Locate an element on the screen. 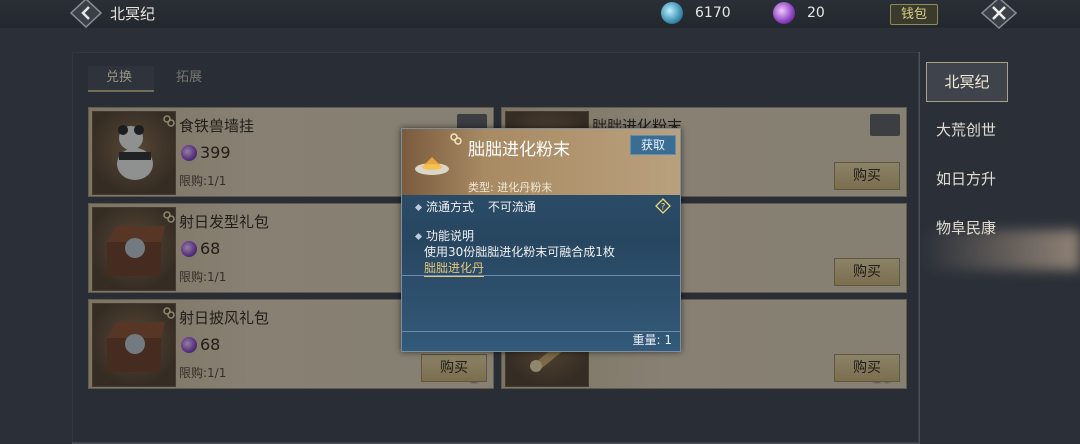  powder-item-icon is located at coordinates (432, 163).